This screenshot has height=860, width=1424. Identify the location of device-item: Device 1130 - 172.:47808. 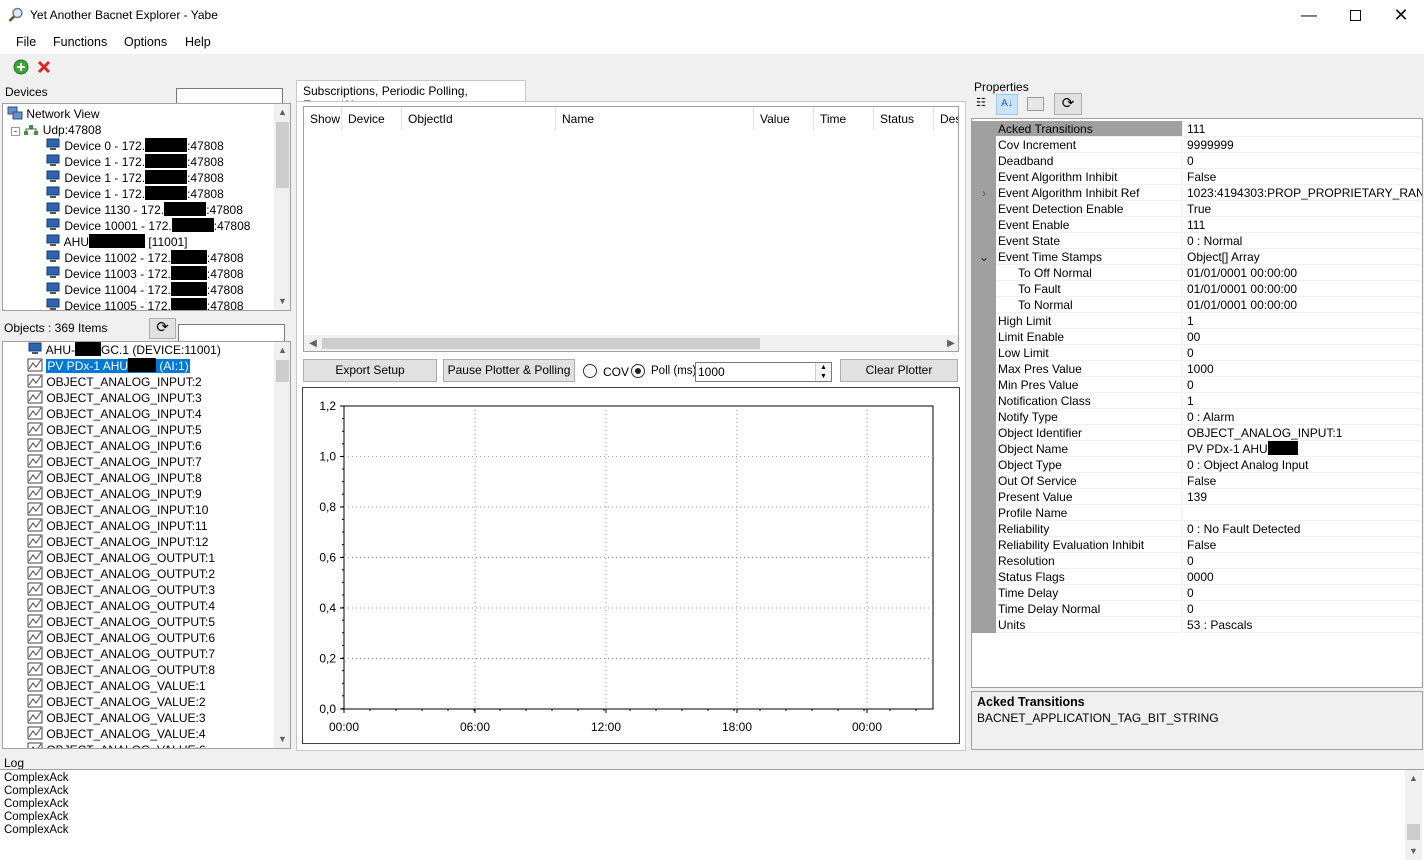
(144, 210).